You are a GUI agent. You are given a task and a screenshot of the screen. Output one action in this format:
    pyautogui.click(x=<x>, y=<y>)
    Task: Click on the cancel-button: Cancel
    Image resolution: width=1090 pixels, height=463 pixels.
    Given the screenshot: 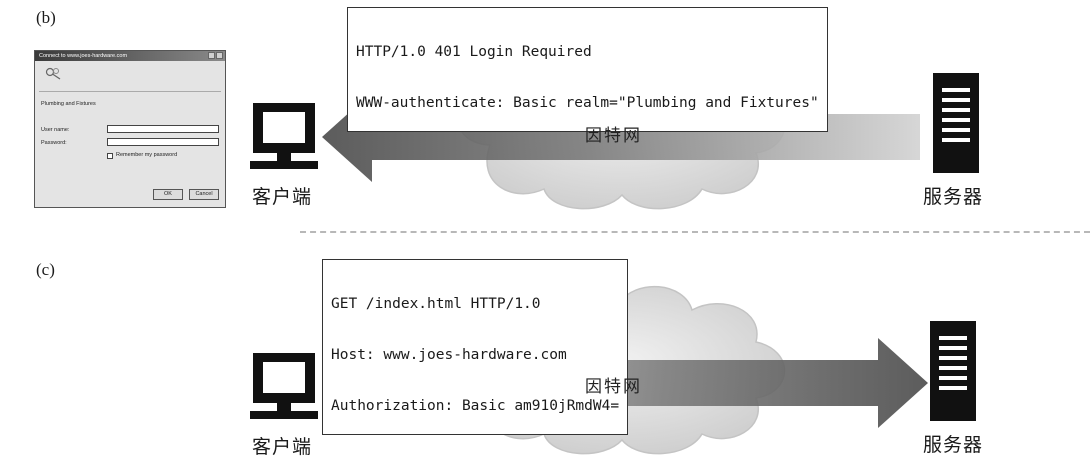 What is the action you would take?
    pyautogui.click(x=204, y=194)
    